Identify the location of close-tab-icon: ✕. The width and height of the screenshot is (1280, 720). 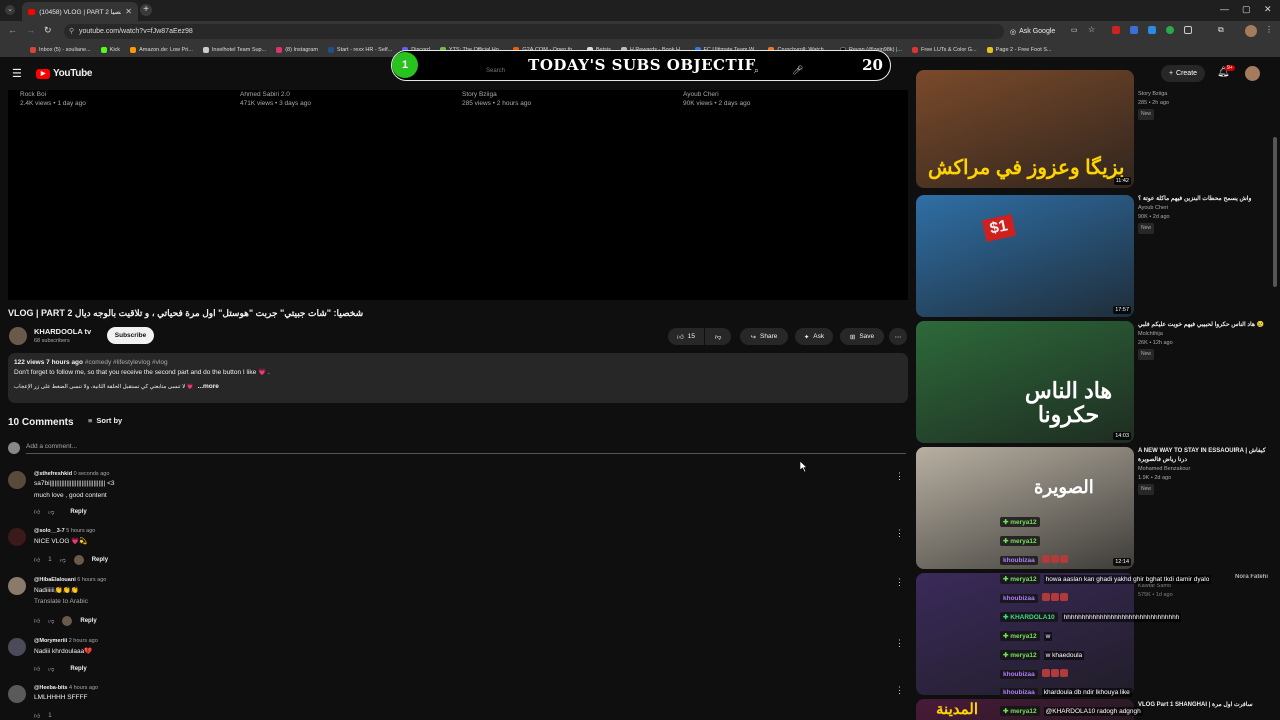
(128, 11).